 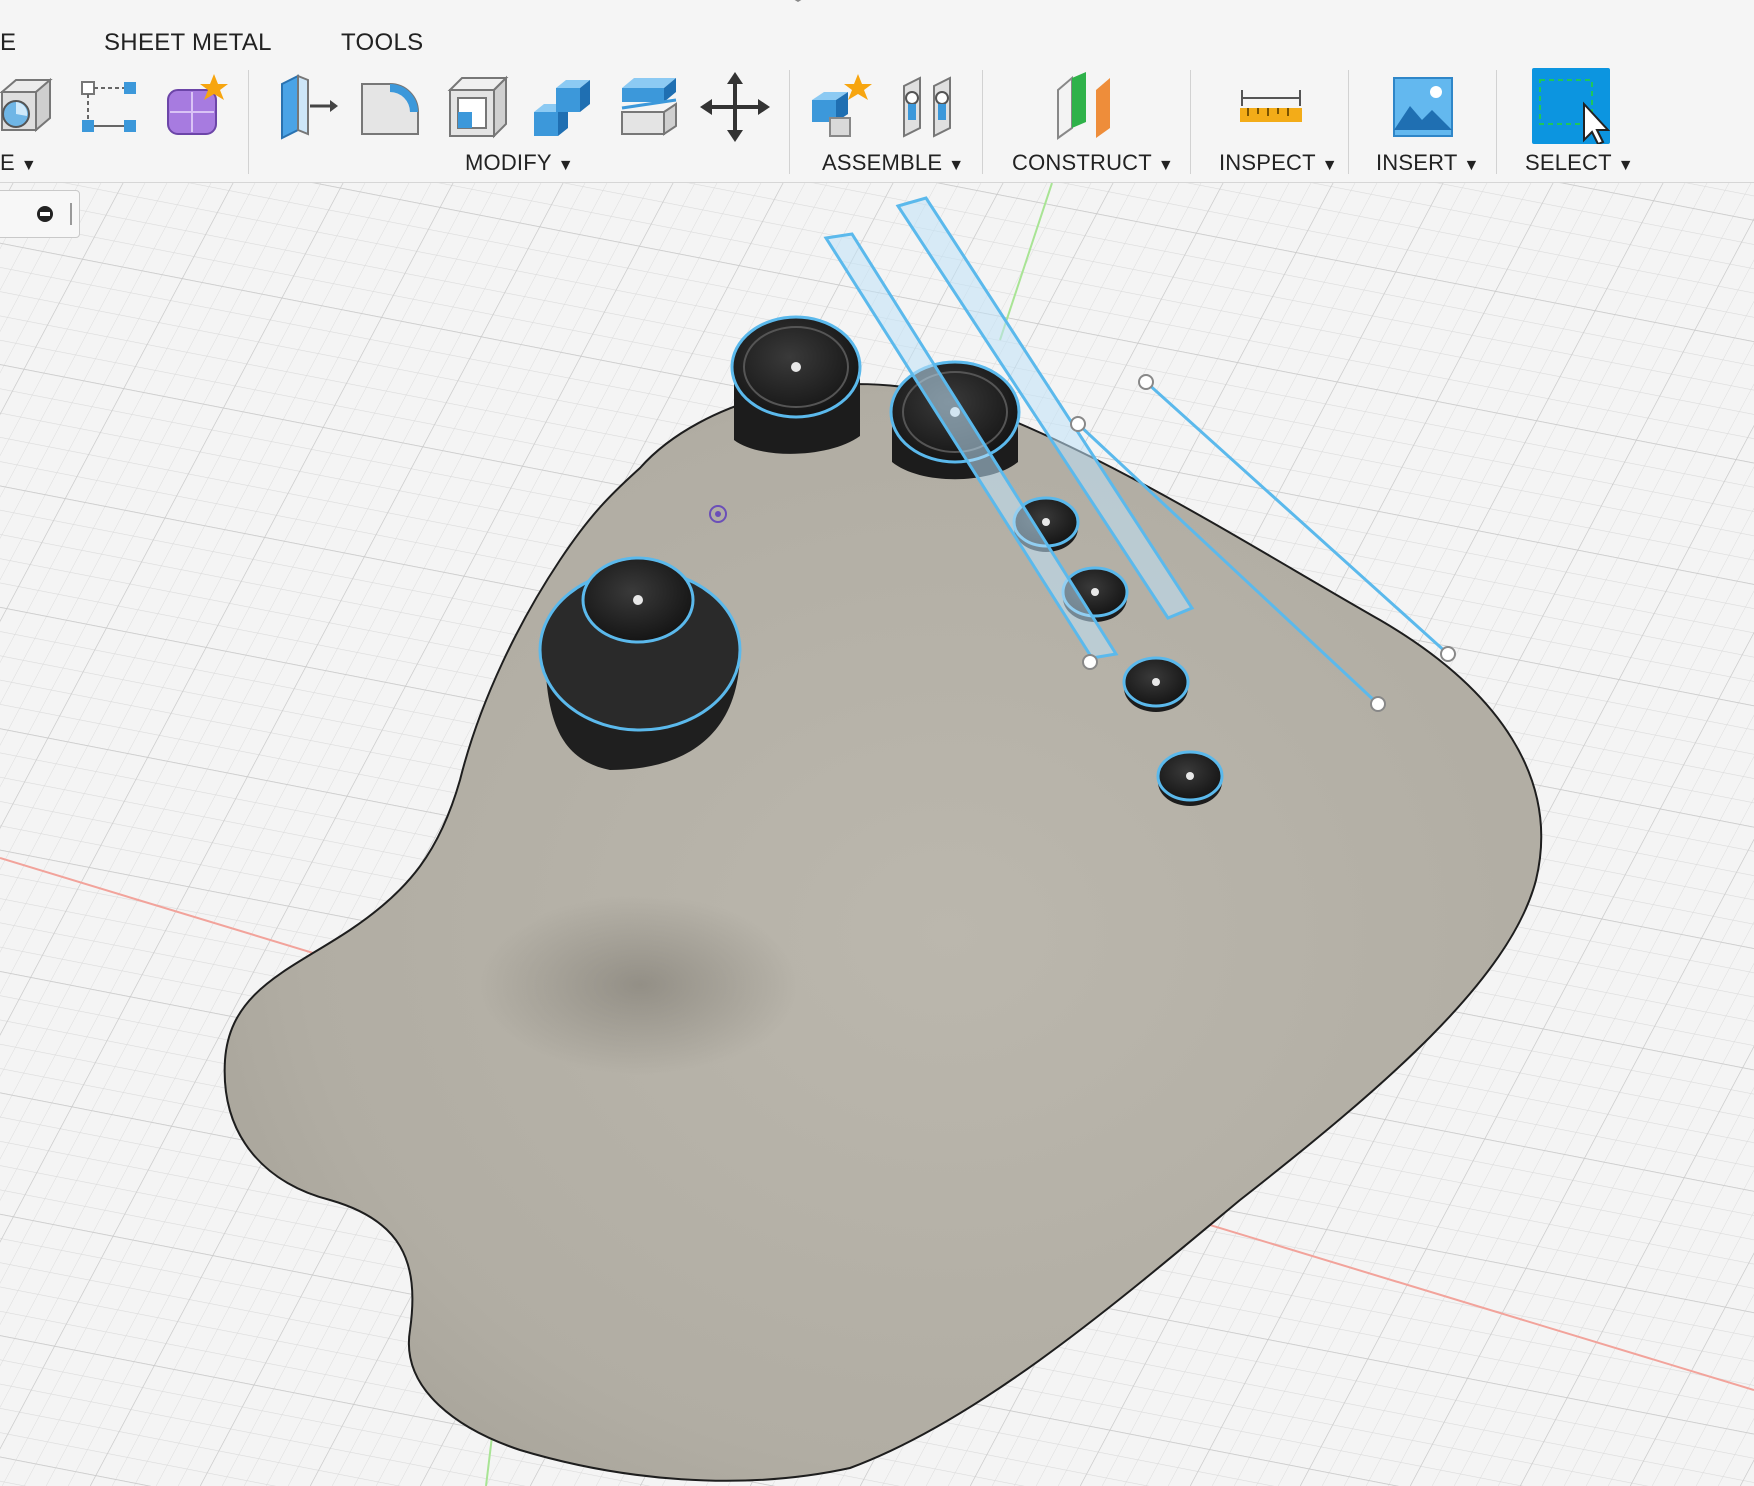 I want to click on group-assemble-dropdown: ASSEMBLE ▼, so click(x=893, y=163).